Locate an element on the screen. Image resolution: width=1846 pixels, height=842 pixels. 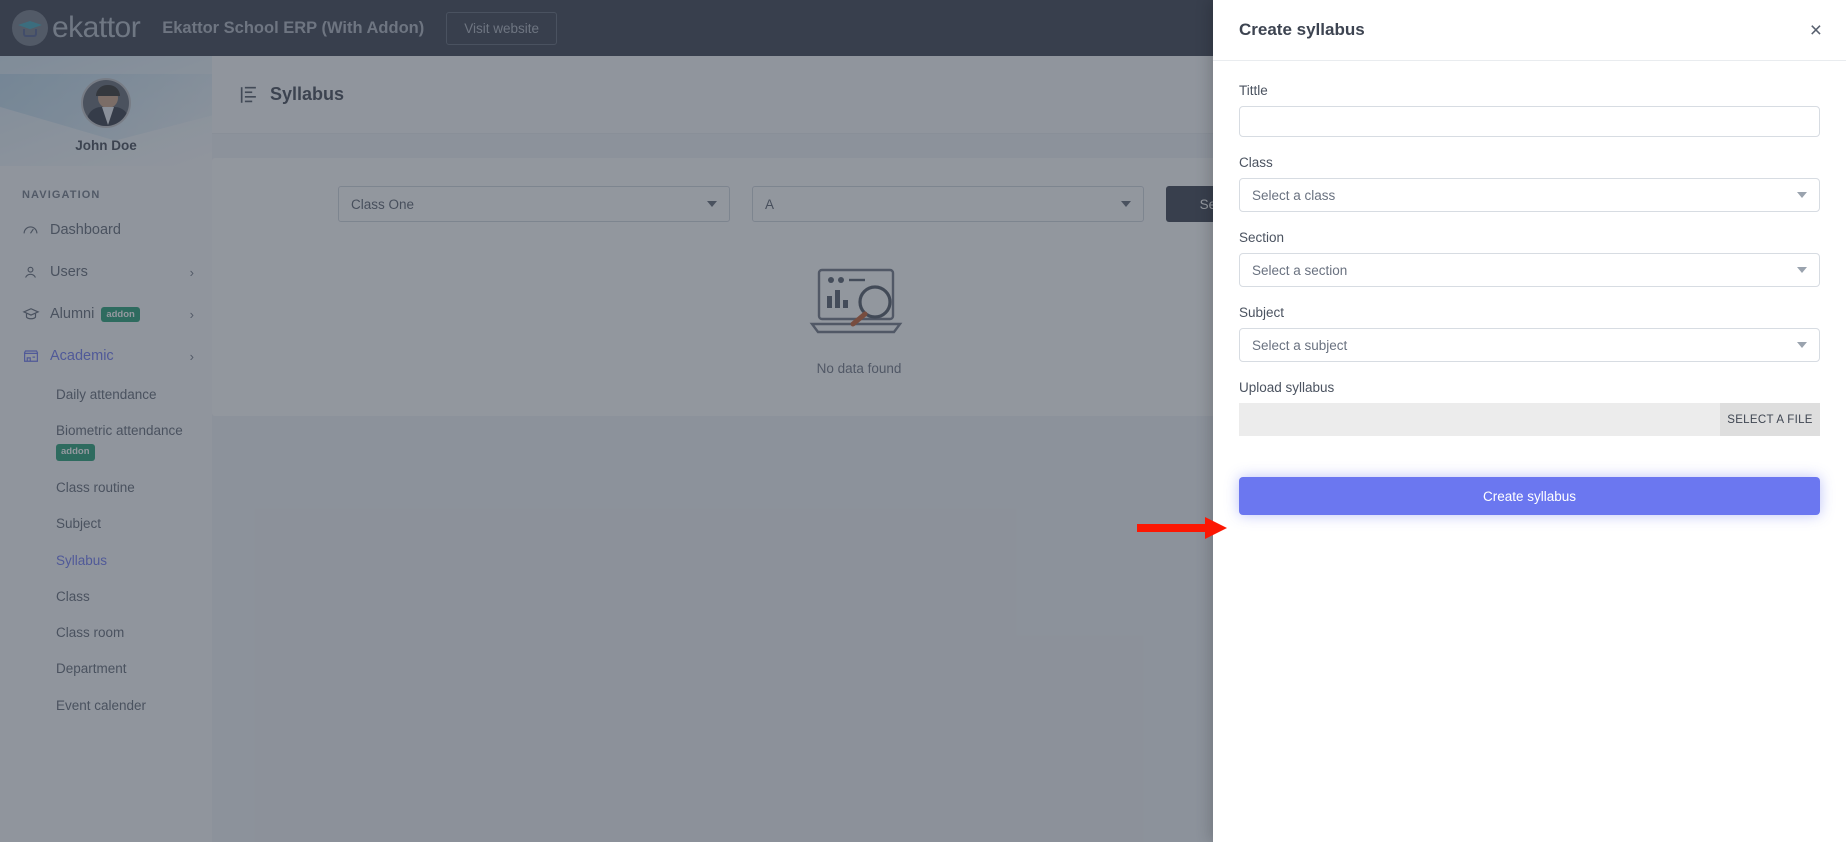
field-section: Section Select a section is located at coordinates (1529, 258).